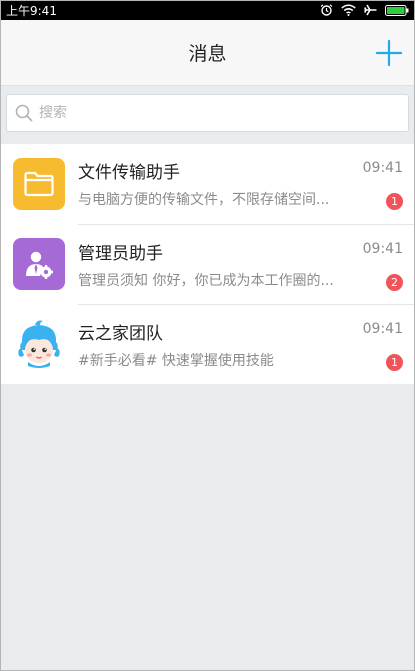 The image size is (415, 671). I want to click on search-box, so click(207, 113).